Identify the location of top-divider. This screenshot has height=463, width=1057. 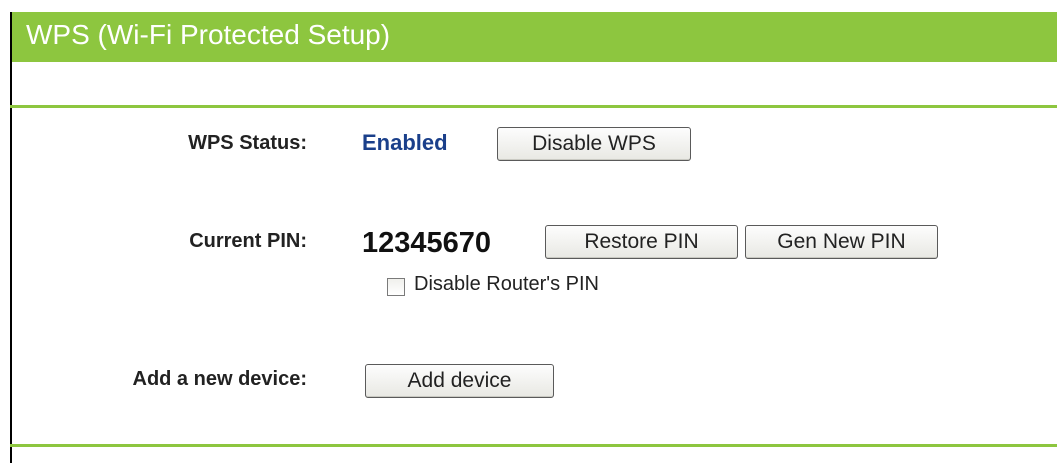
(533, 106).